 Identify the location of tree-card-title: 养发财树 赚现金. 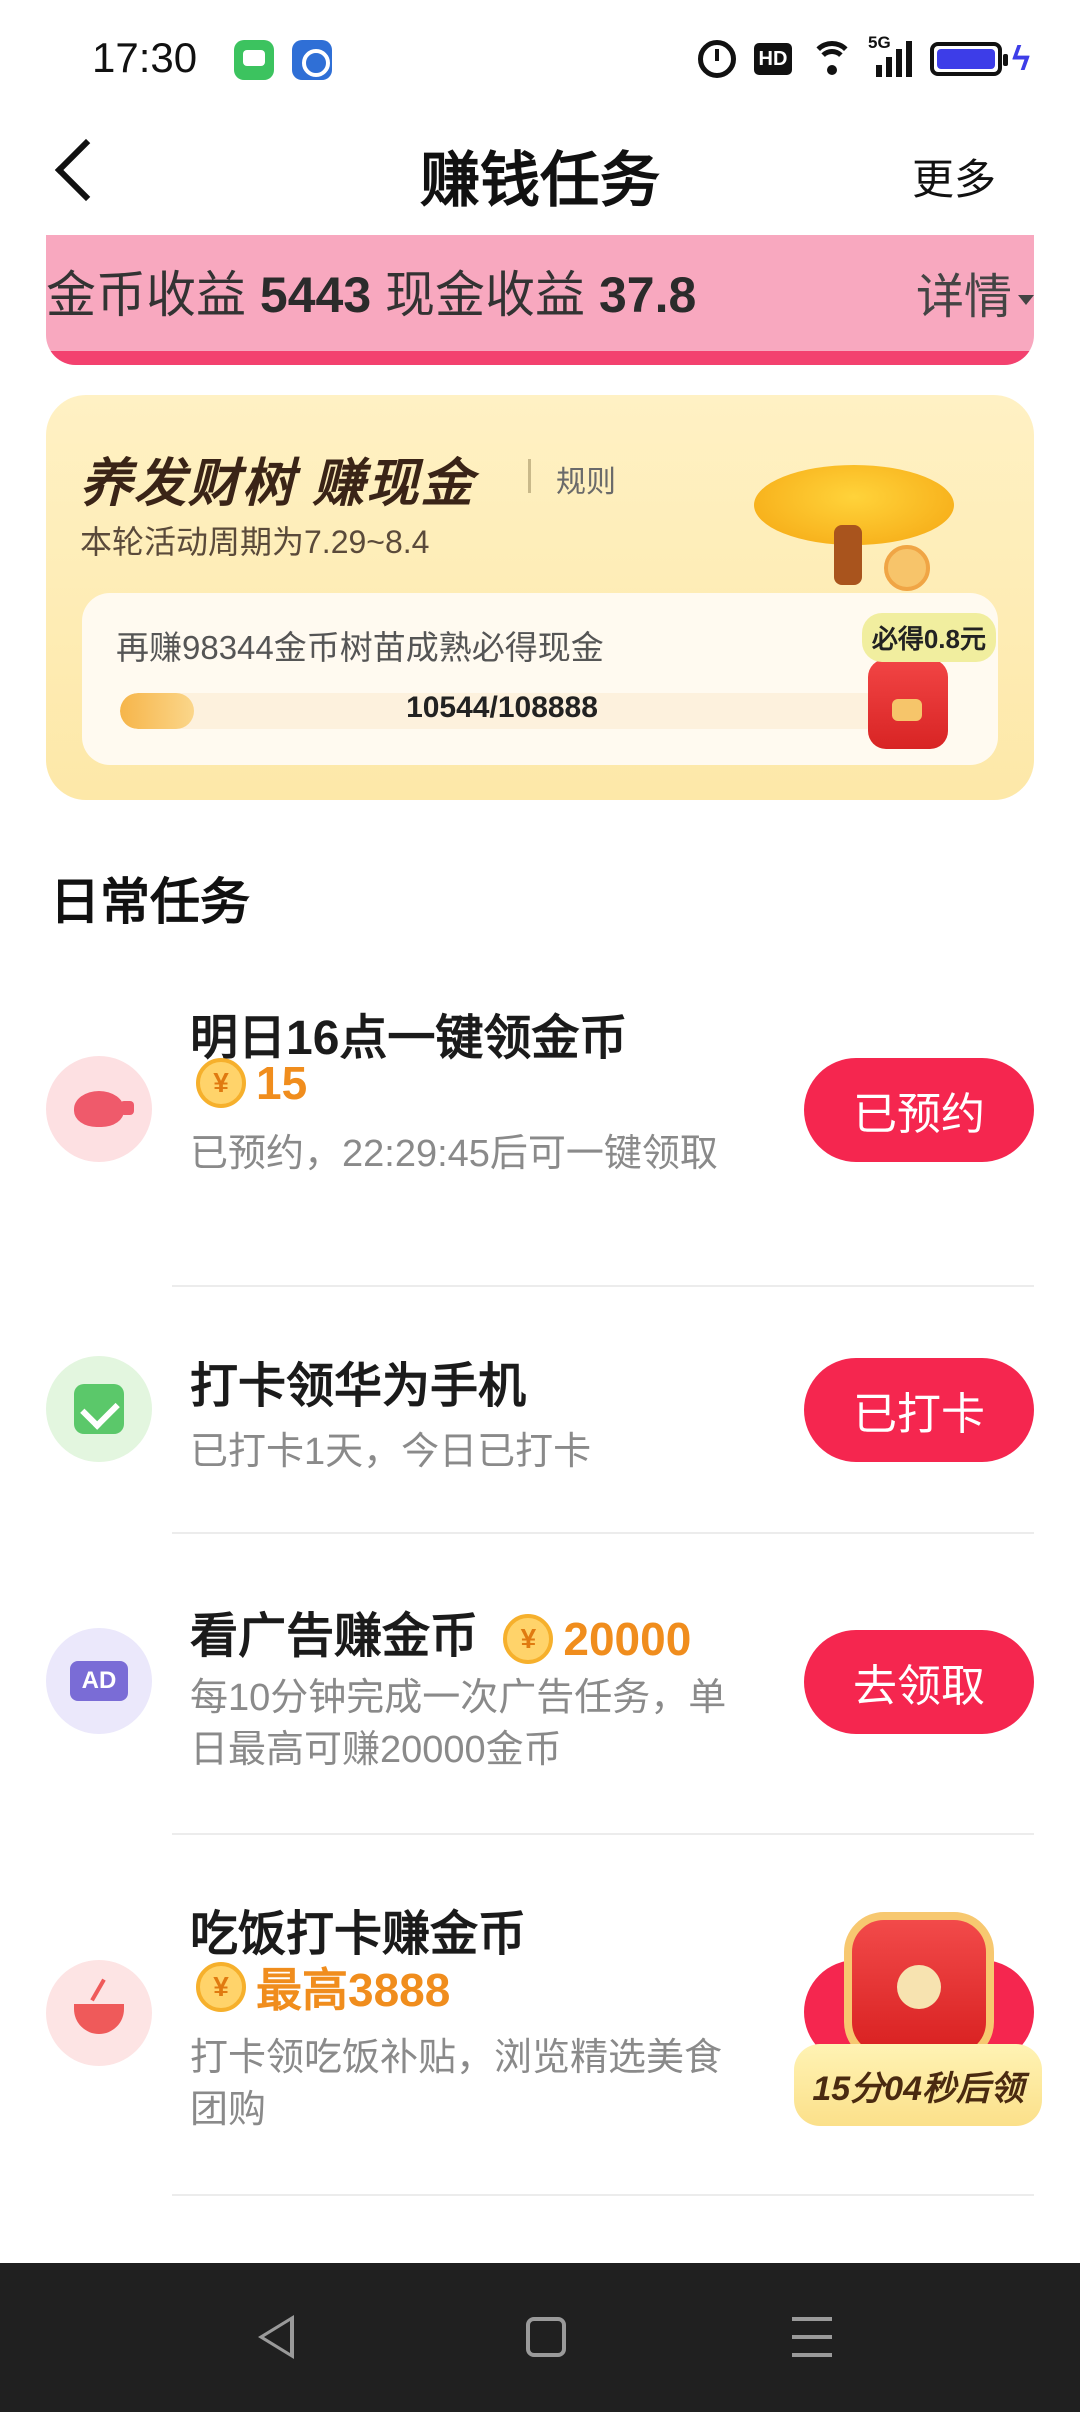
(277, 484).